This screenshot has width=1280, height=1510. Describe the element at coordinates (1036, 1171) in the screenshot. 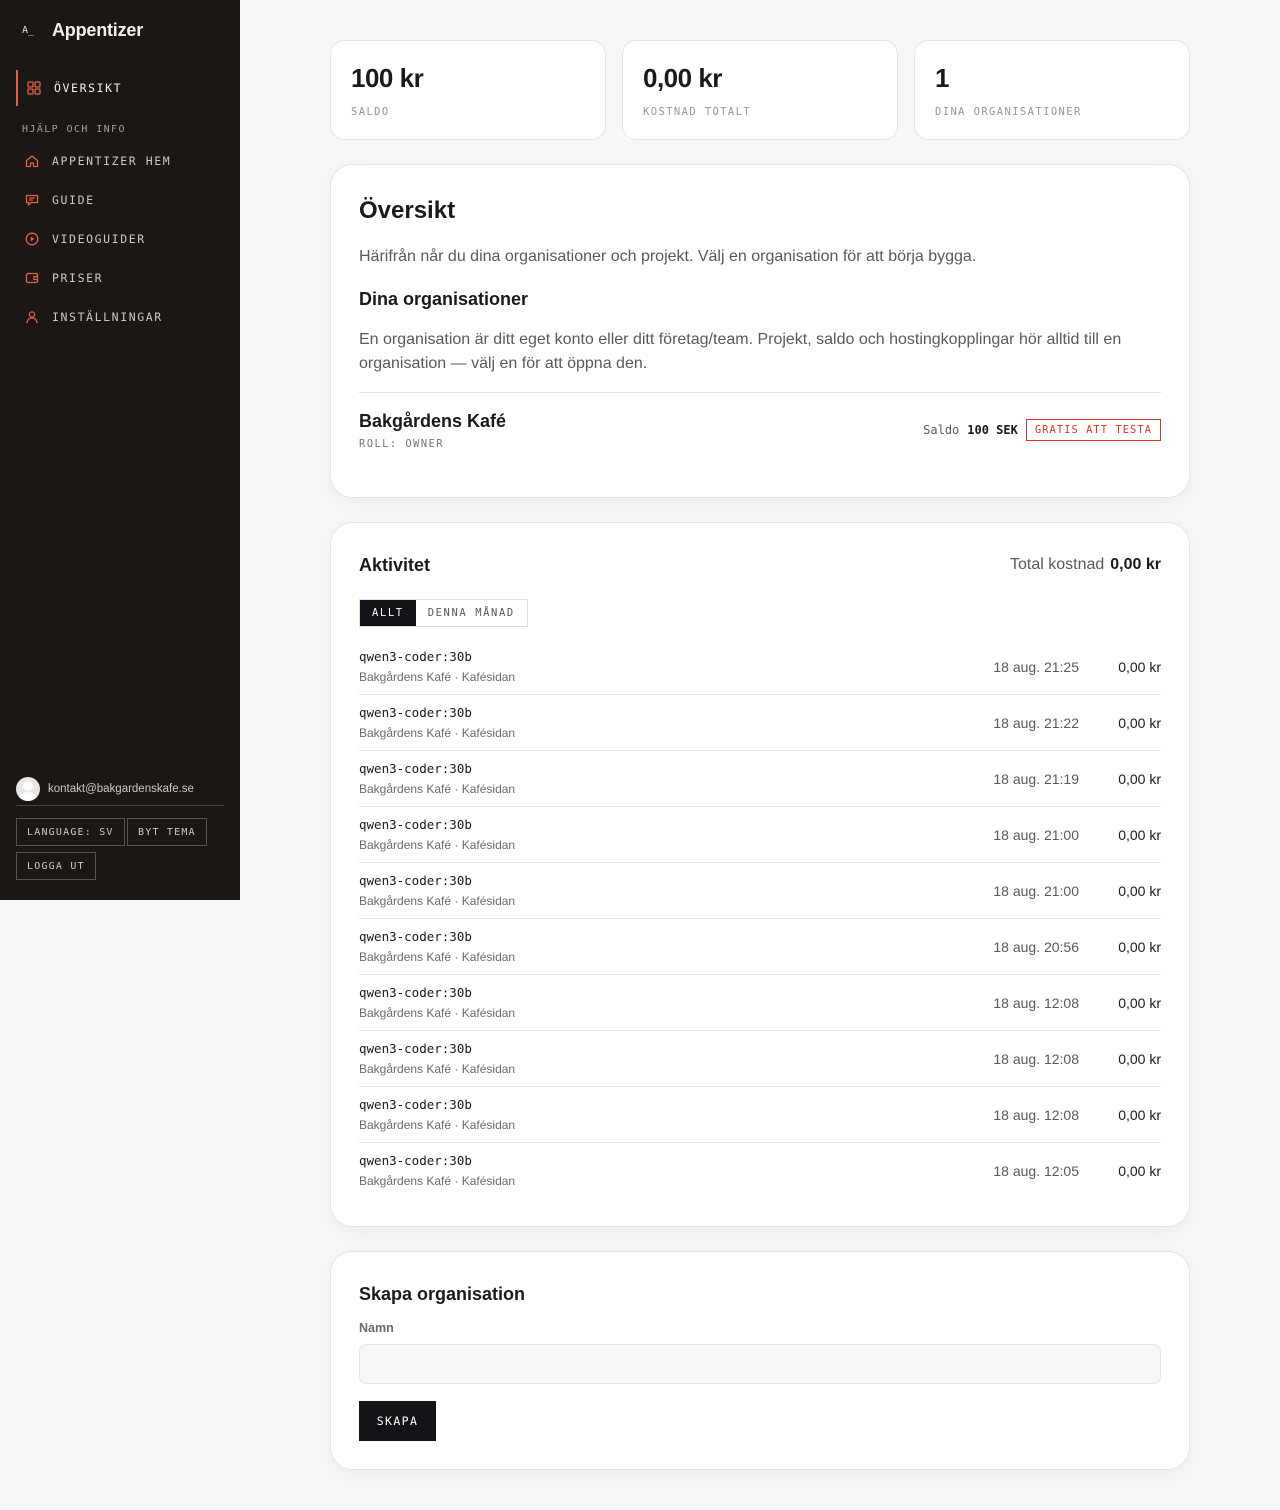

I see `activity-timestamp: 18 aug. 12:05` at that location.